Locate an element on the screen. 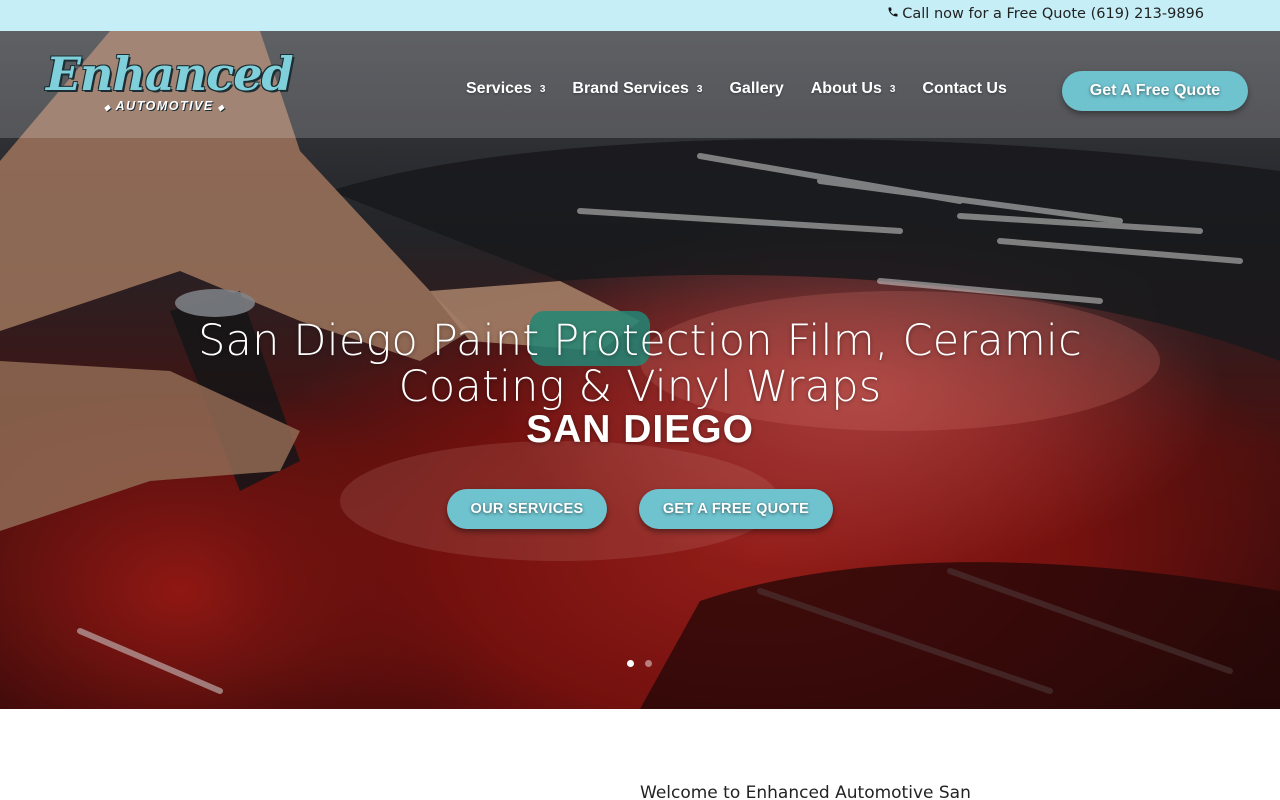 Image resolution: width=1280 pixels, height=800 pixels. nav-item-brand-services: Brand Services 3 is located at coordinates (637, 89).